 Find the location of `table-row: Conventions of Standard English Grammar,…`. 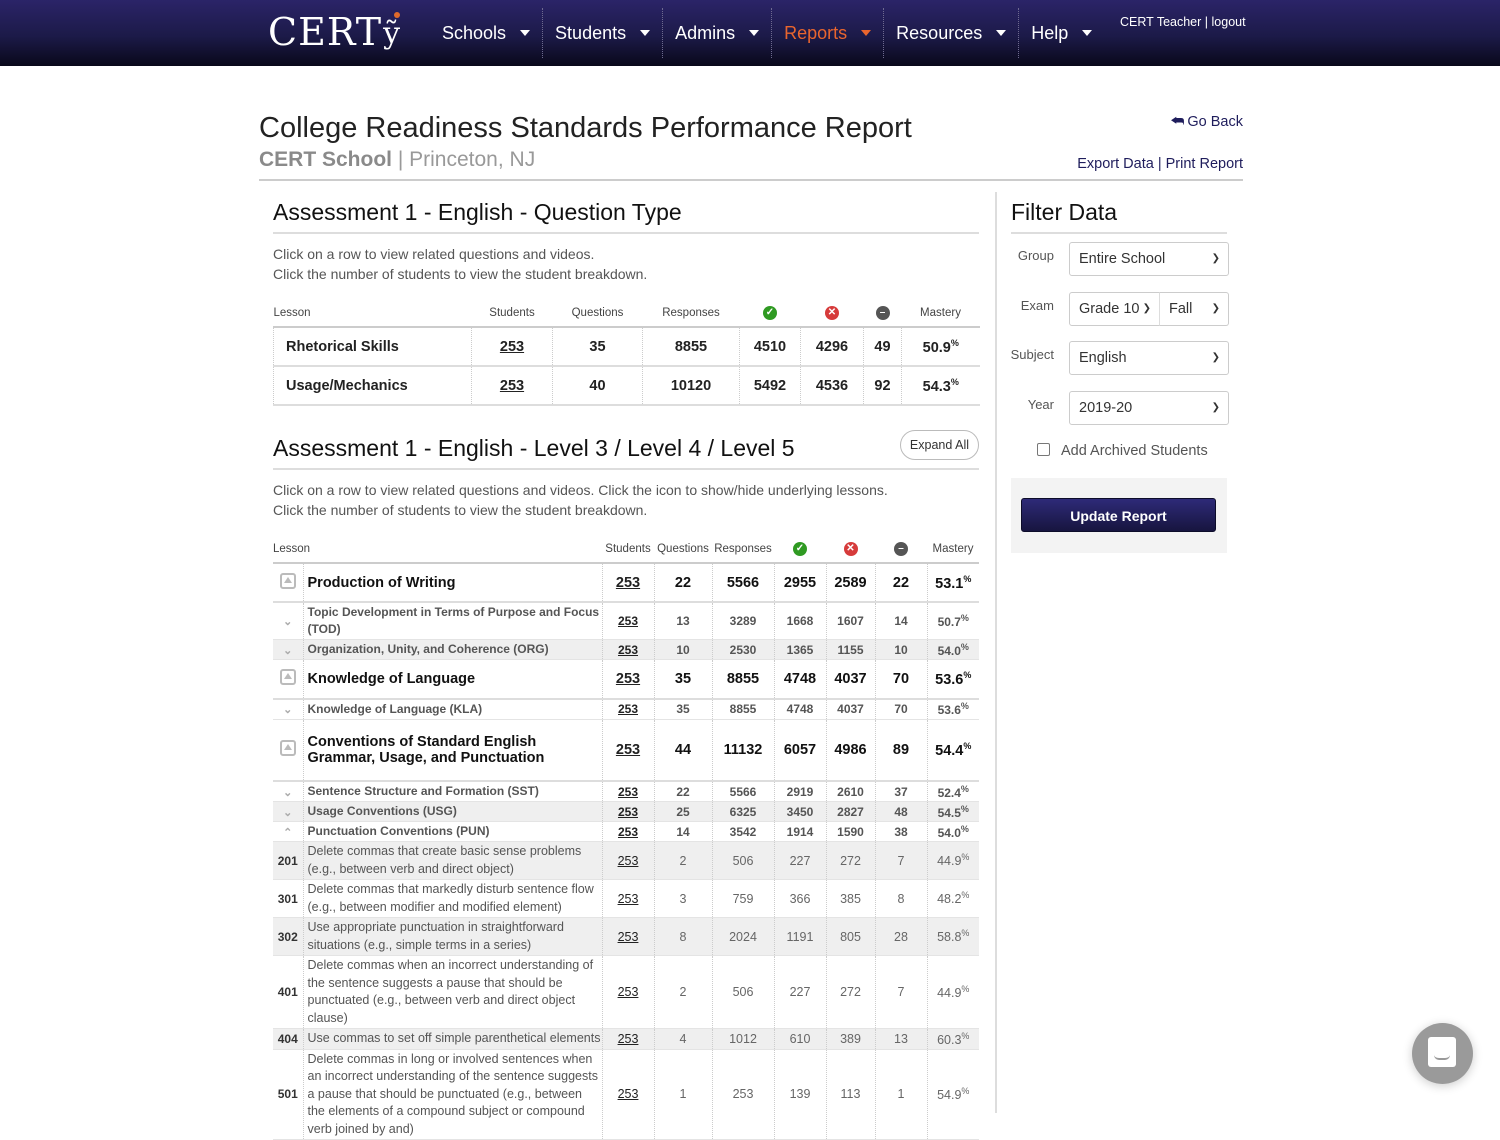

table-row: Conventions of Standard English Grammar,… is located at coordinates (626, 750).